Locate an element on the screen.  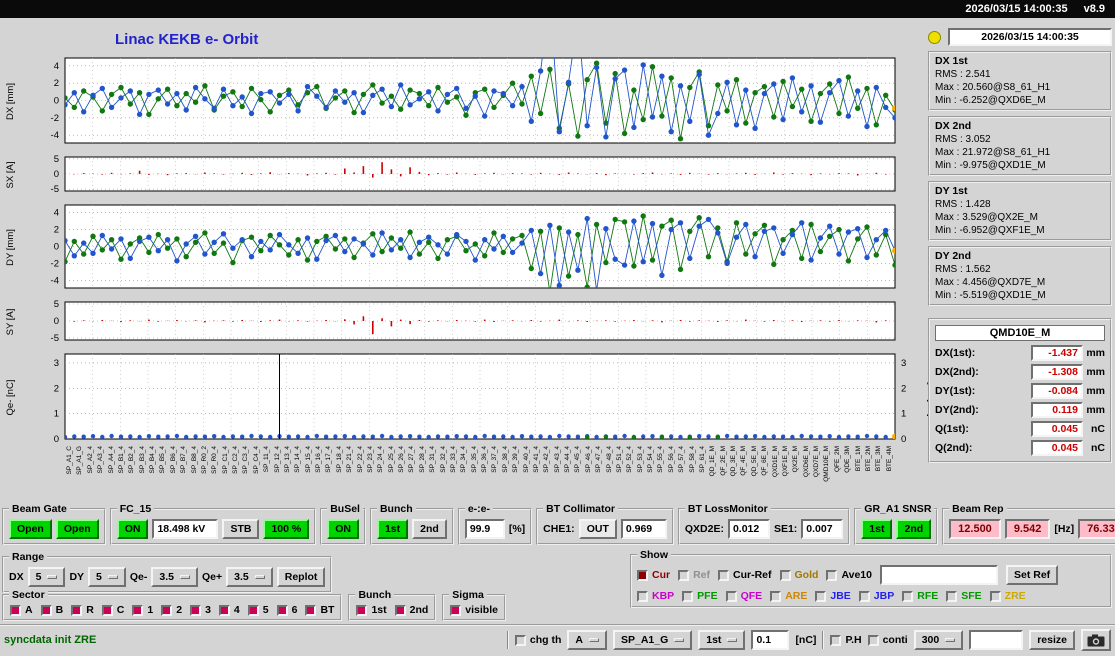
show-ref-checkbox: Ref is located at coordinates (694, 575).